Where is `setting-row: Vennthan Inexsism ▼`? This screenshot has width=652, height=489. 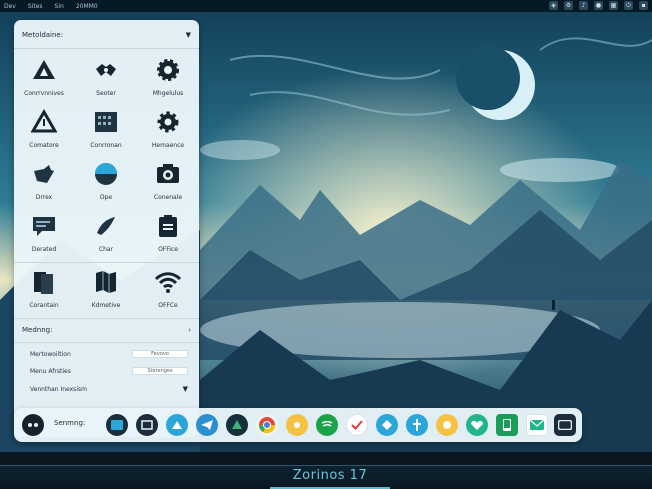
setting-row: Vennthan Inexsism ▼ is located at coordinates (109, 389).